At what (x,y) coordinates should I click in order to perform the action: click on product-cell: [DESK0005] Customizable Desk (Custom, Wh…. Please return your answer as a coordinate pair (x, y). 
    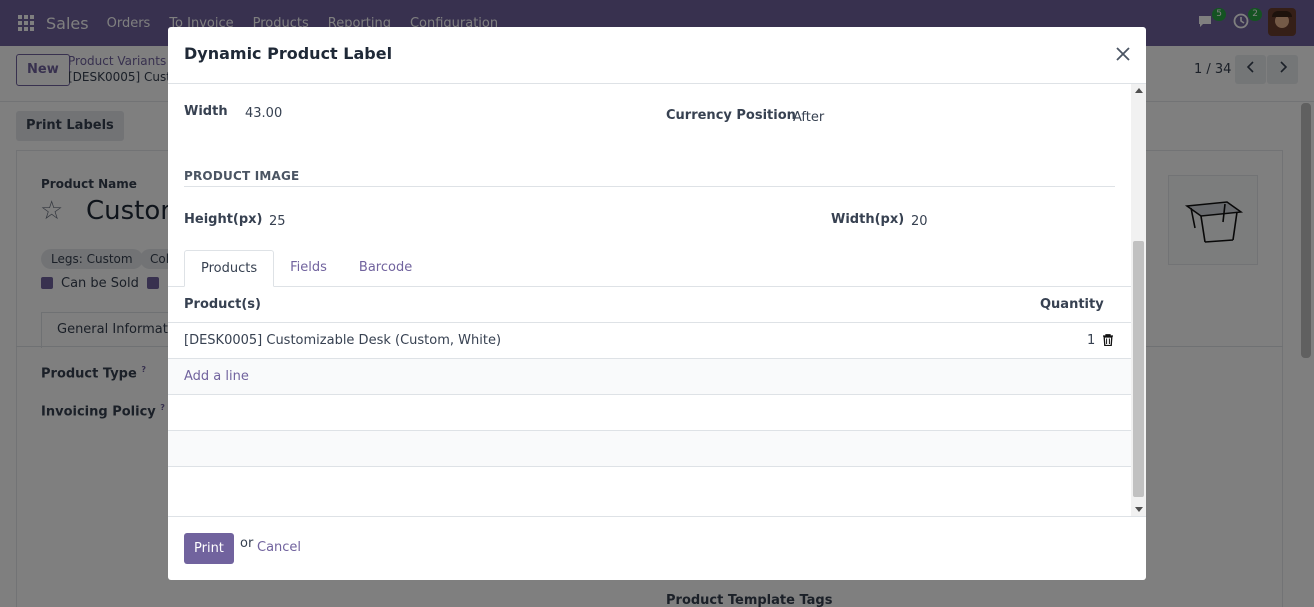
    Looking at the image, I should click on (342, 340).